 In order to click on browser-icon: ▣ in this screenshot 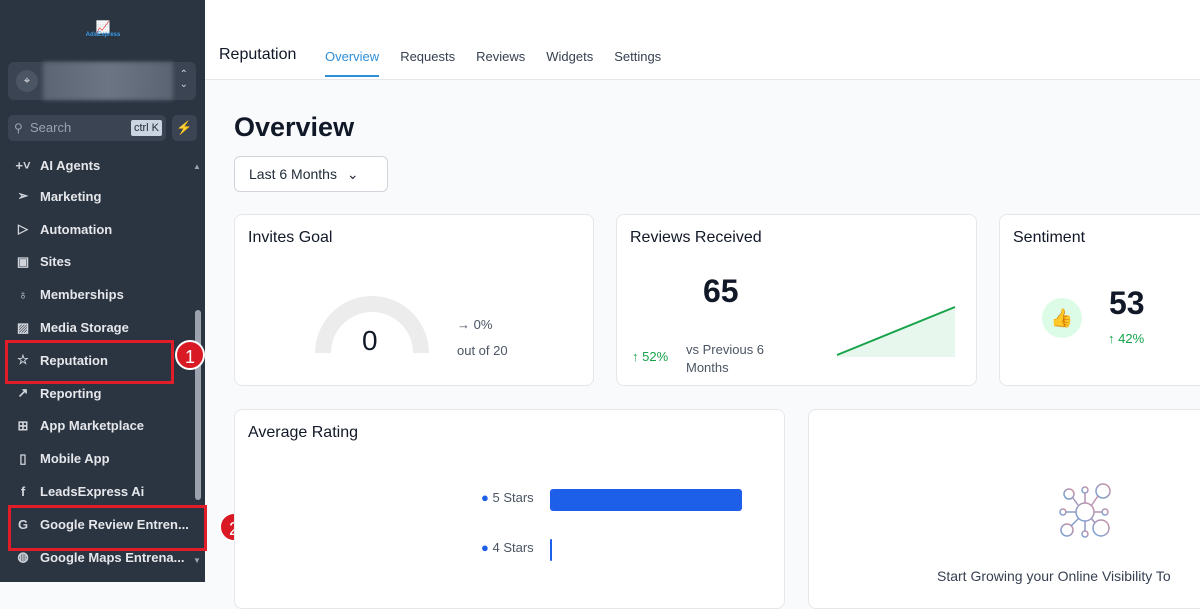, I will do `click(23, 261)`.